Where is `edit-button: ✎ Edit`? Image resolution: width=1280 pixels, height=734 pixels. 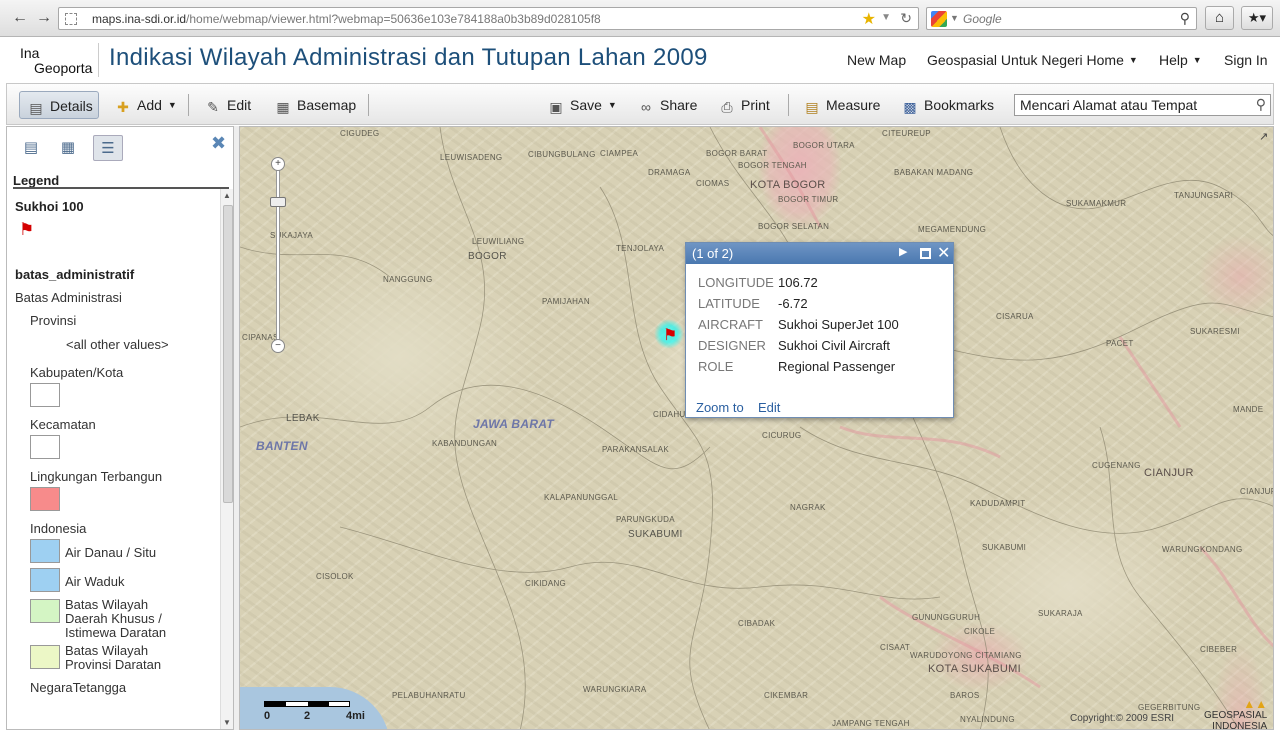
edit-button: ✎ Edit is located at coordinates (228, 105).